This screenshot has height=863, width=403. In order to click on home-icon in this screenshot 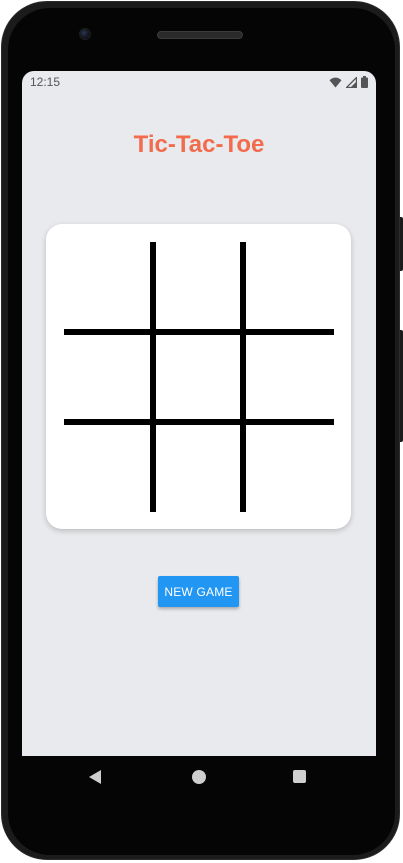, I will do `click(199, 777)`.